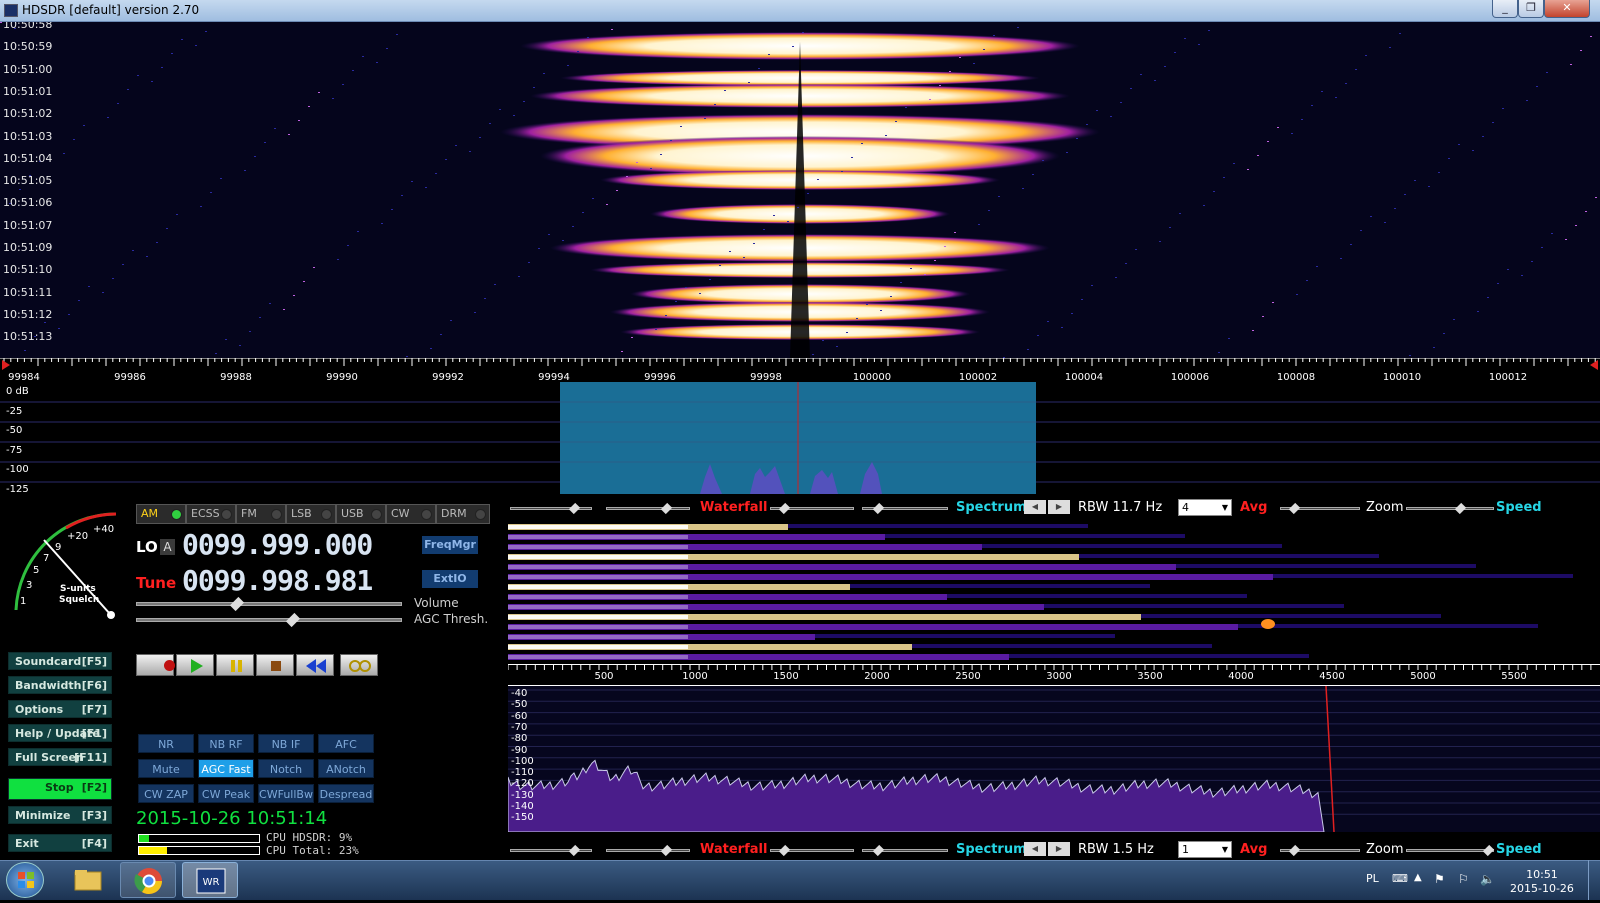 The image size is (1600, 903). What do you see at coordinates (346, 768) in the screenshot?
I see `anotch-button: ANotch` at bounding box center [346, 768].